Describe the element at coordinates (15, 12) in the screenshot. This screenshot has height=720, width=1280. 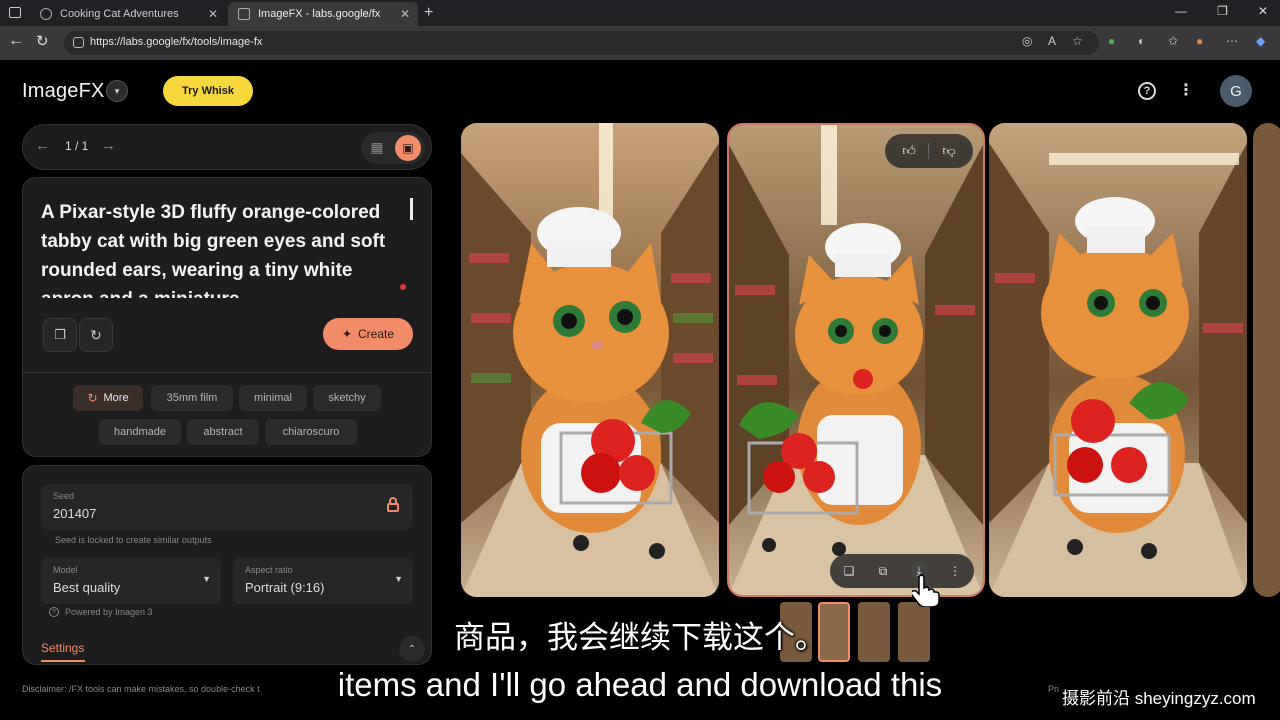
I see `tab-actions-icon` at that location.